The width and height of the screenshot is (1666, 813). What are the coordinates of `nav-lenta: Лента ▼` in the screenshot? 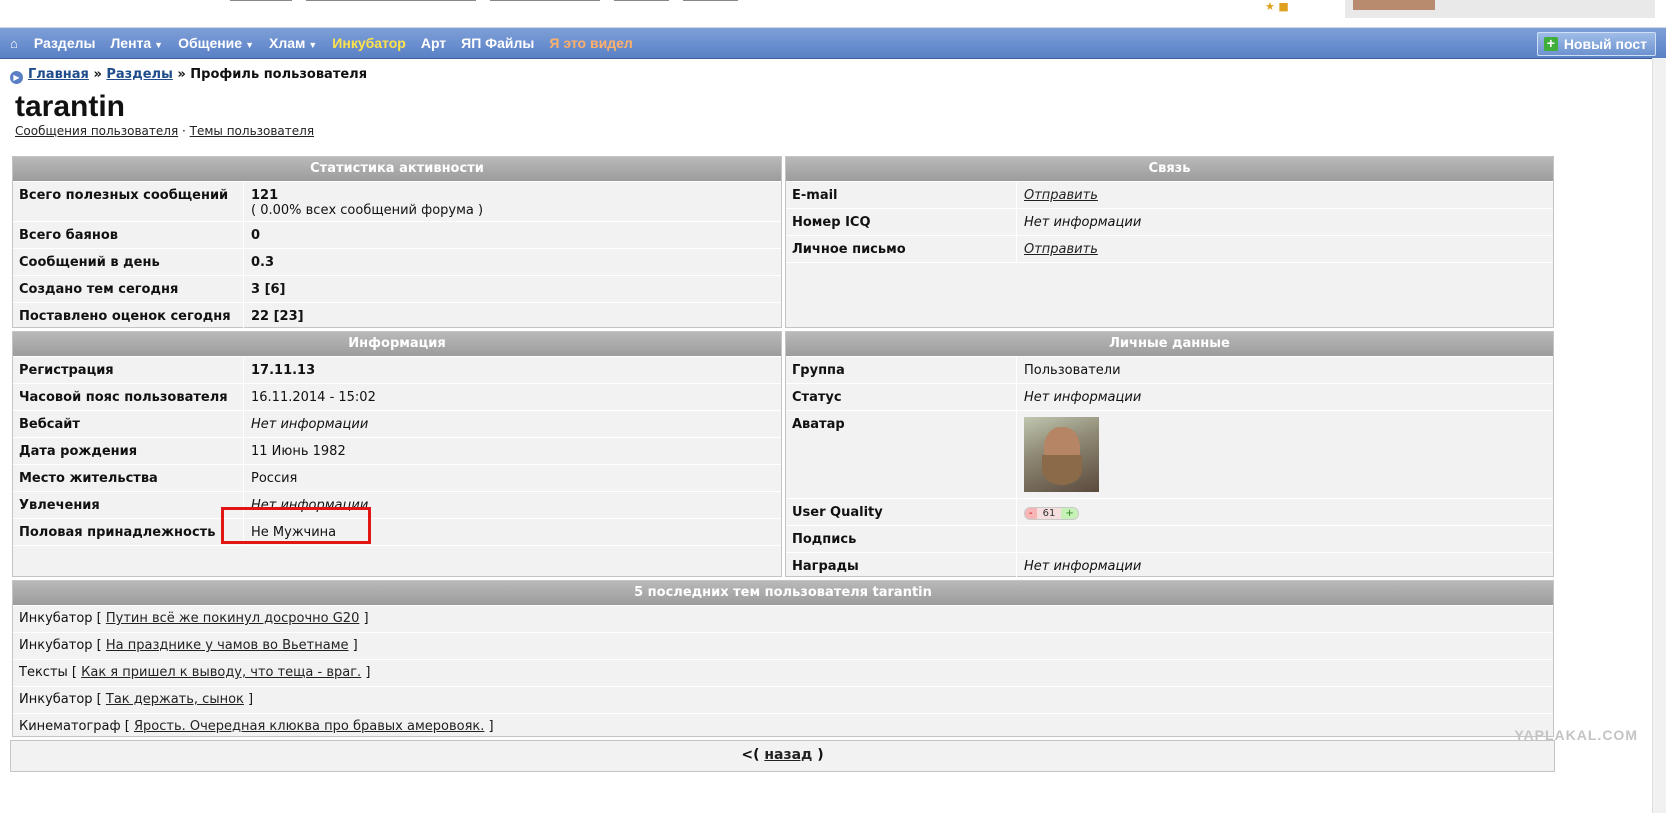 It's located at (136, 43).